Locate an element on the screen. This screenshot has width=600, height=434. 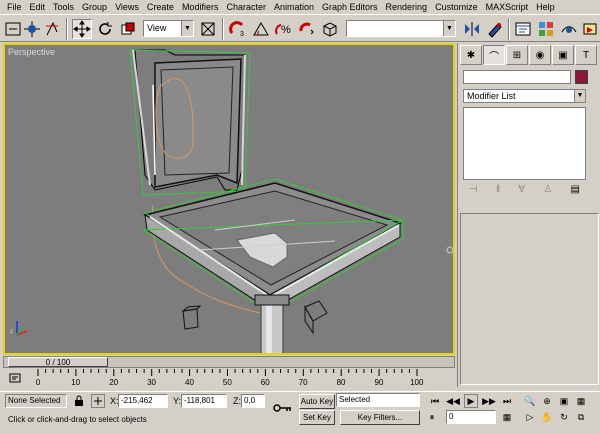
menu-help: Help is located at coordinates (545, 7).